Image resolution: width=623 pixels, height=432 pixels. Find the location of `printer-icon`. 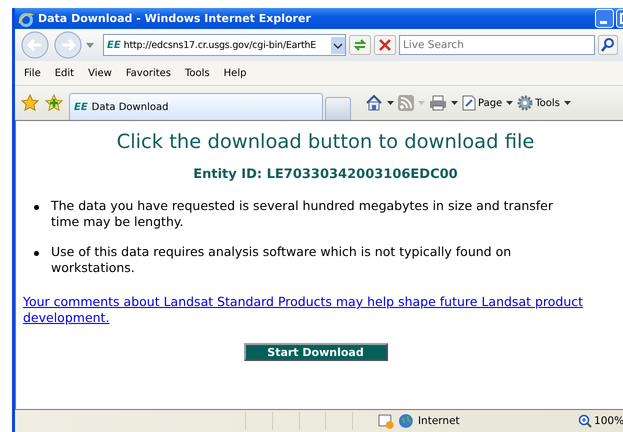

printer-icon is located at coordinates (438, 103).